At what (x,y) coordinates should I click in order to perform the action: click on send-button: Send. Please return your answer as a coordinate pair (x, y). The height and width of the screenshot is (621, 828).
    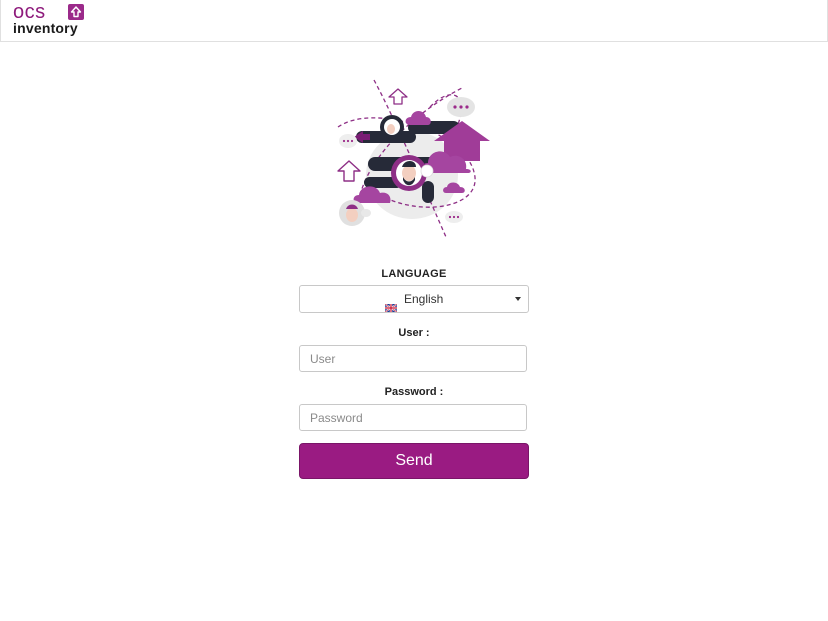
    Looking at the image, I should click on (414, 461).